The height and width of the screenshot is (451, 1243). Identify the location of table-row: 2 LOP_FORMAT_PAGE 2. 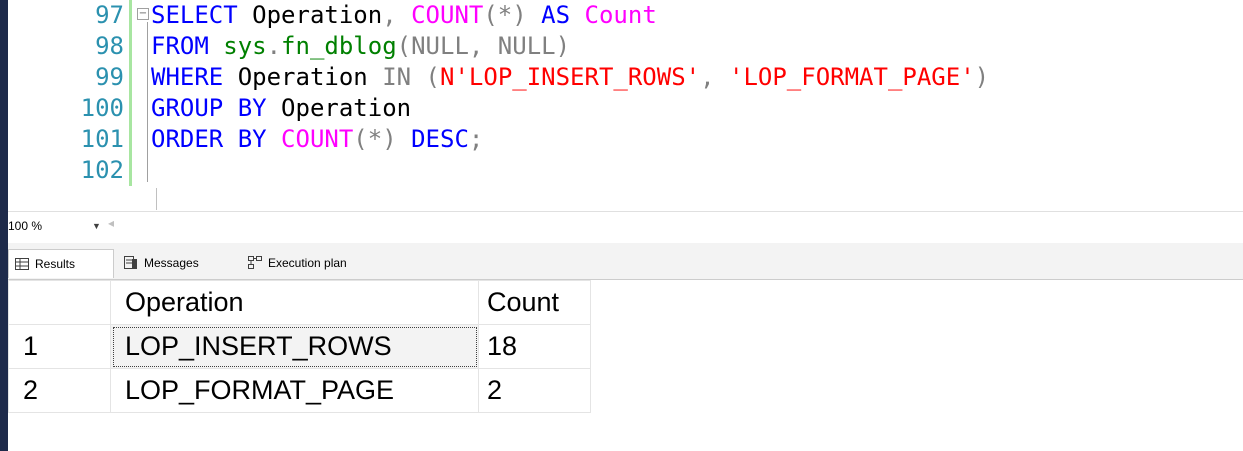
(299, 390).